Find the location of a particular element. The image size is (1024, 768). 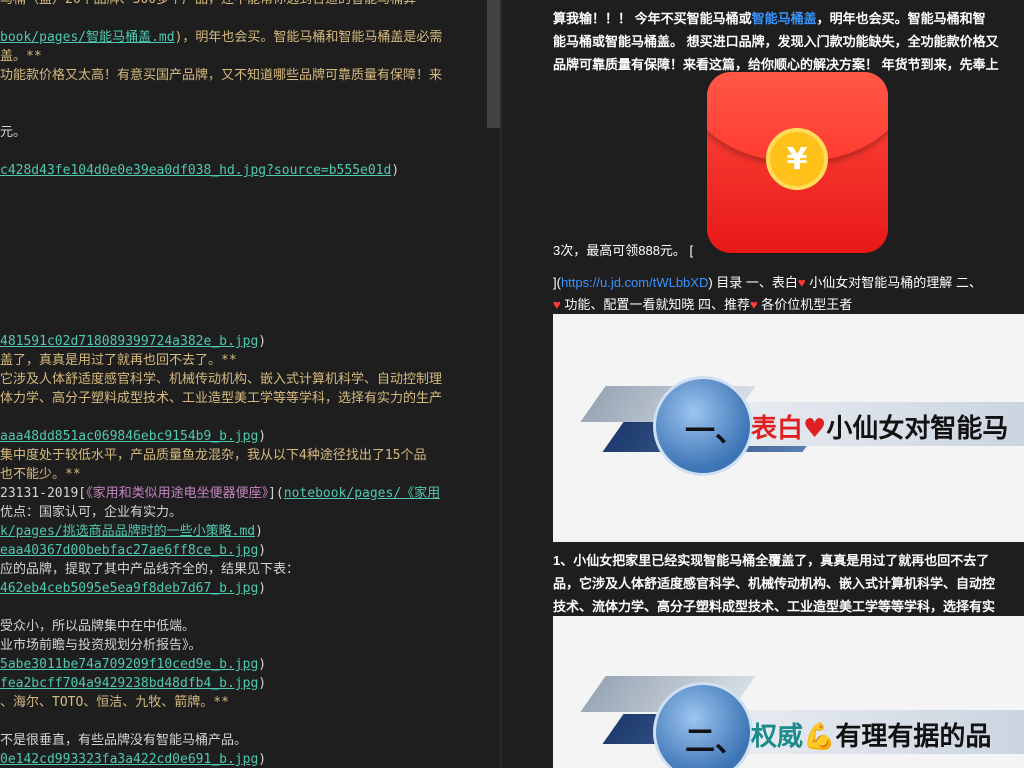

preview-paragraph-line: 技术、流体力学、高分子塑料成型技术、工业造型美工学等等学科，选择有实 is located at coordinates (774, 606).